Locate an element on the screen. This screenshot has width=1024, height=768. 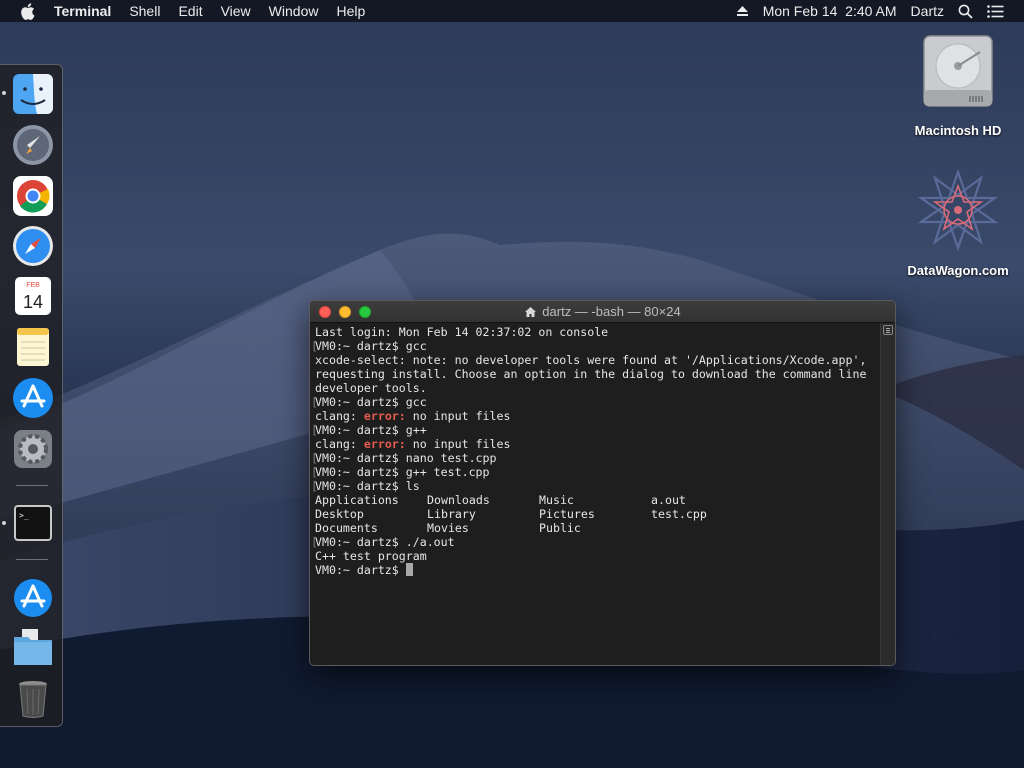
terminal-line: C++ test program is located at coordinates (371, 556).